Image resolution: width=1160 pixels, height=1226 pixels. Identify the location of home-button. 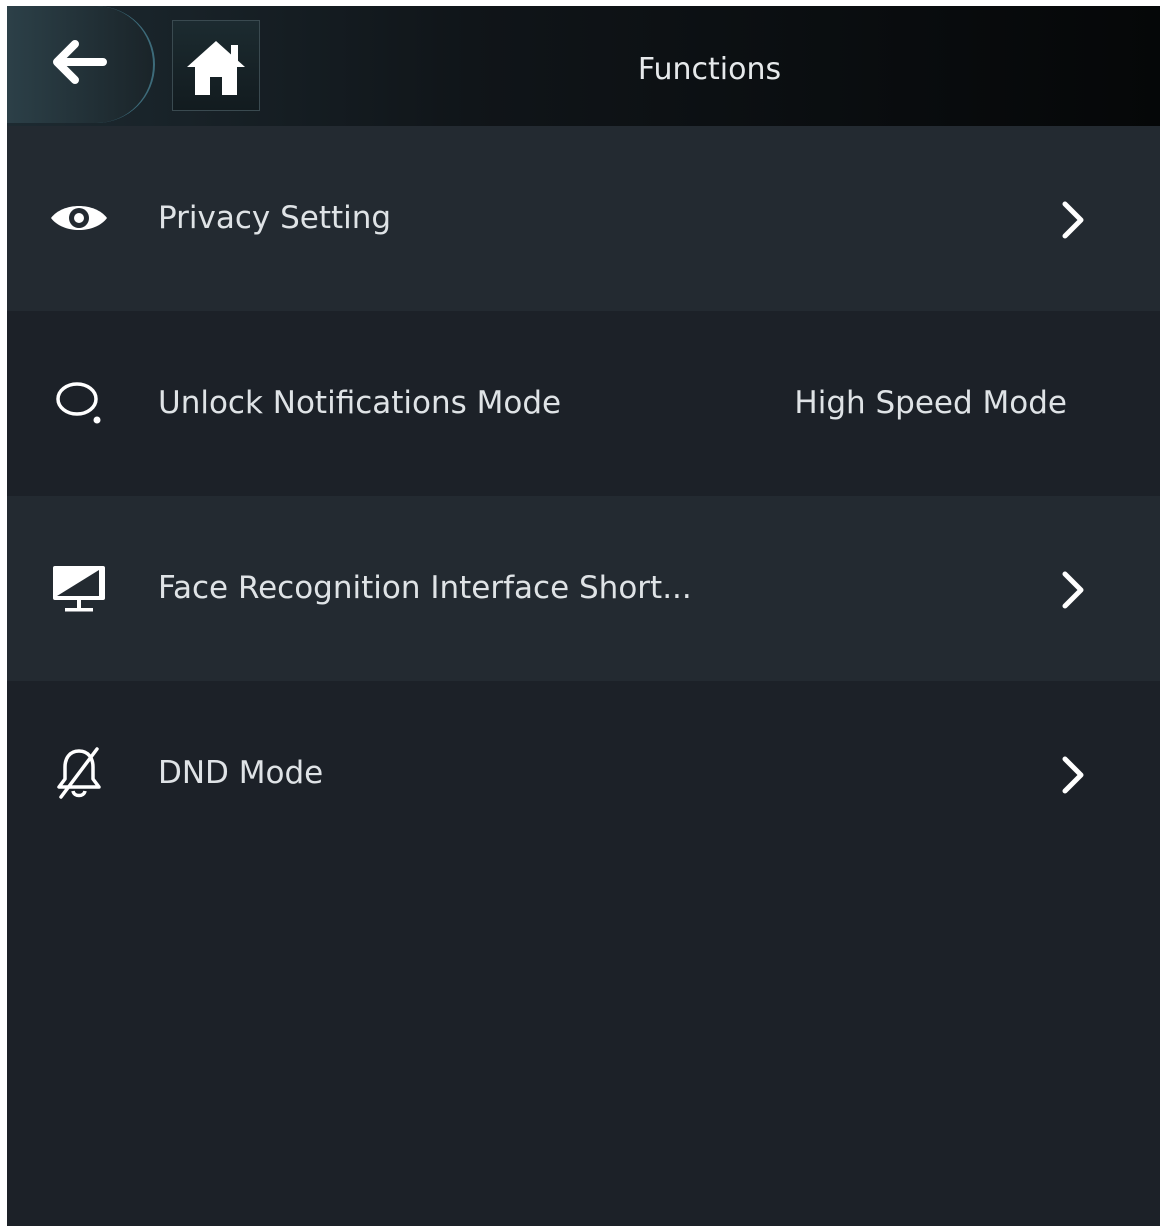
(216, 65).